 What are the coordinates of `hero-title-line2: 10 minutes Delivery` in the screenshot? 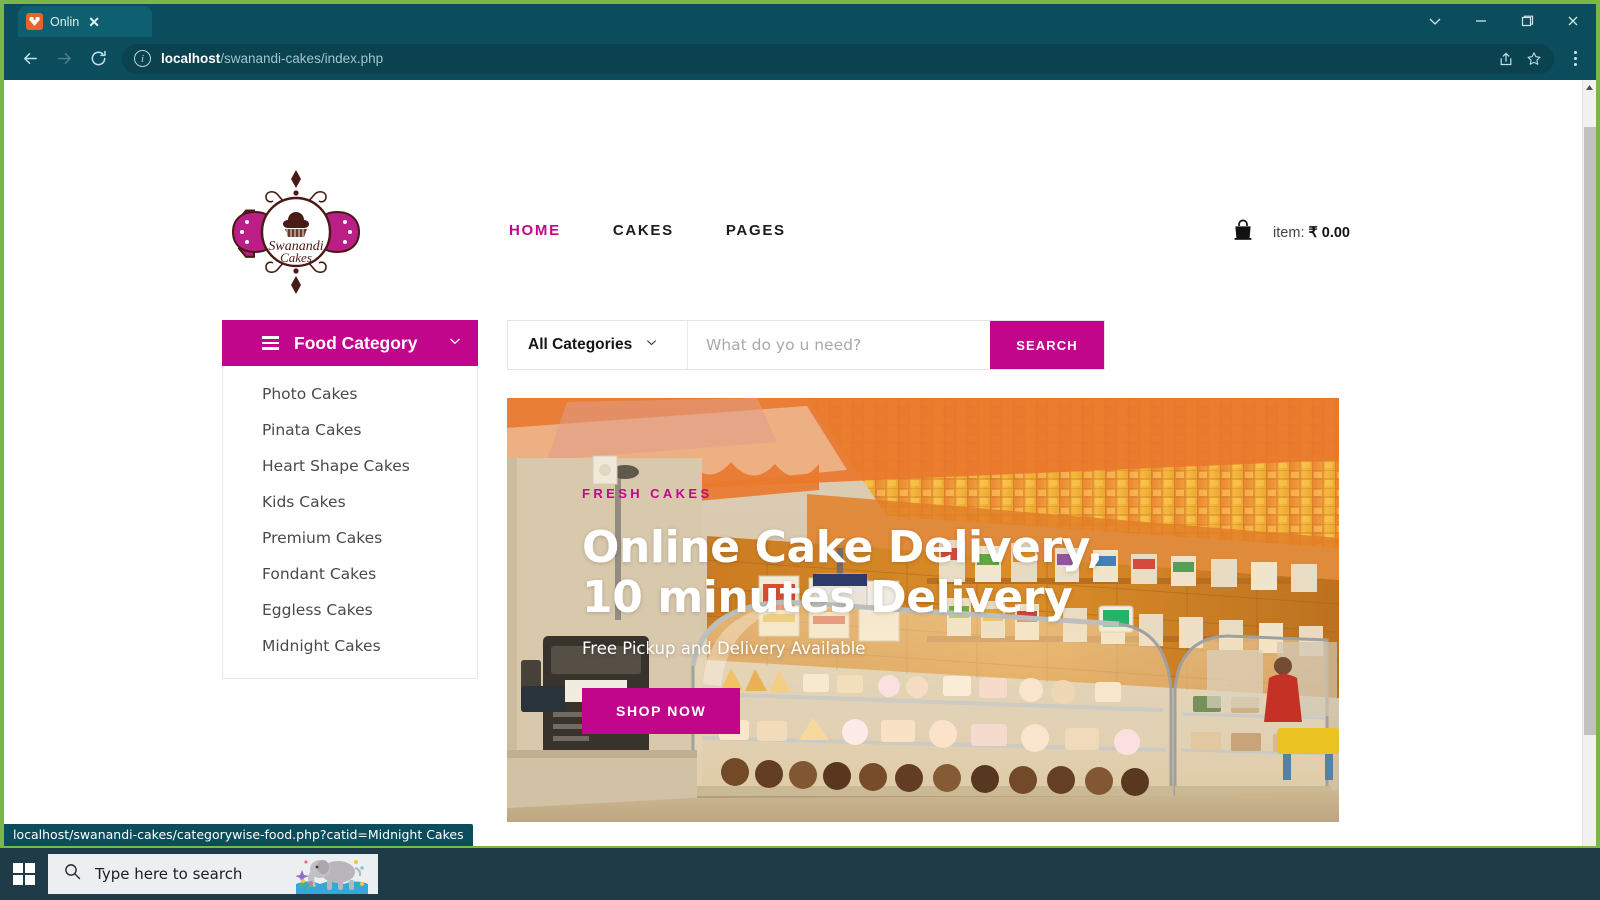 It's located at (827, 598).